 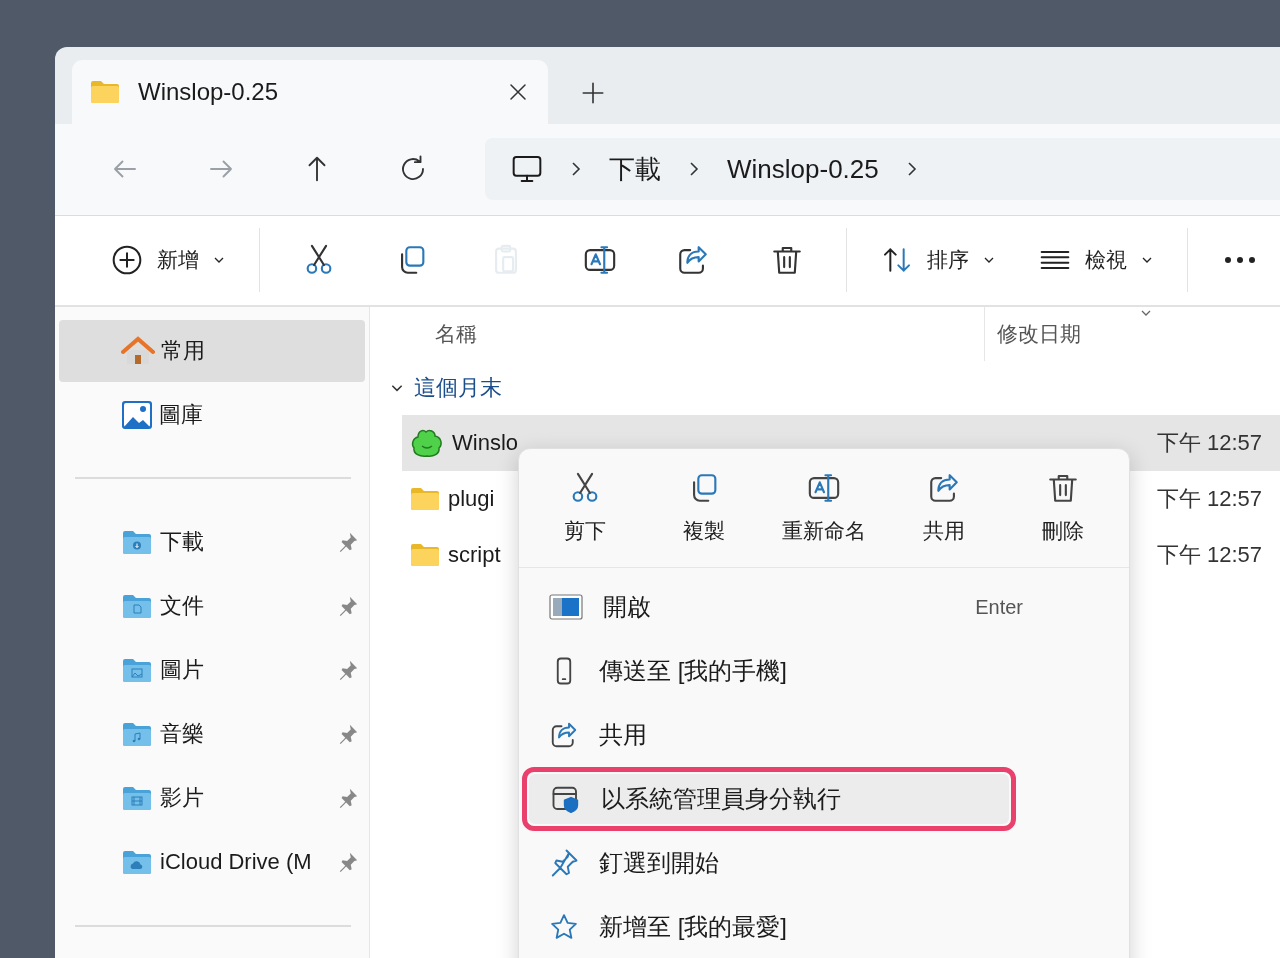 I want to click on shortcut-label: Enter, so click(x=999, y=607).